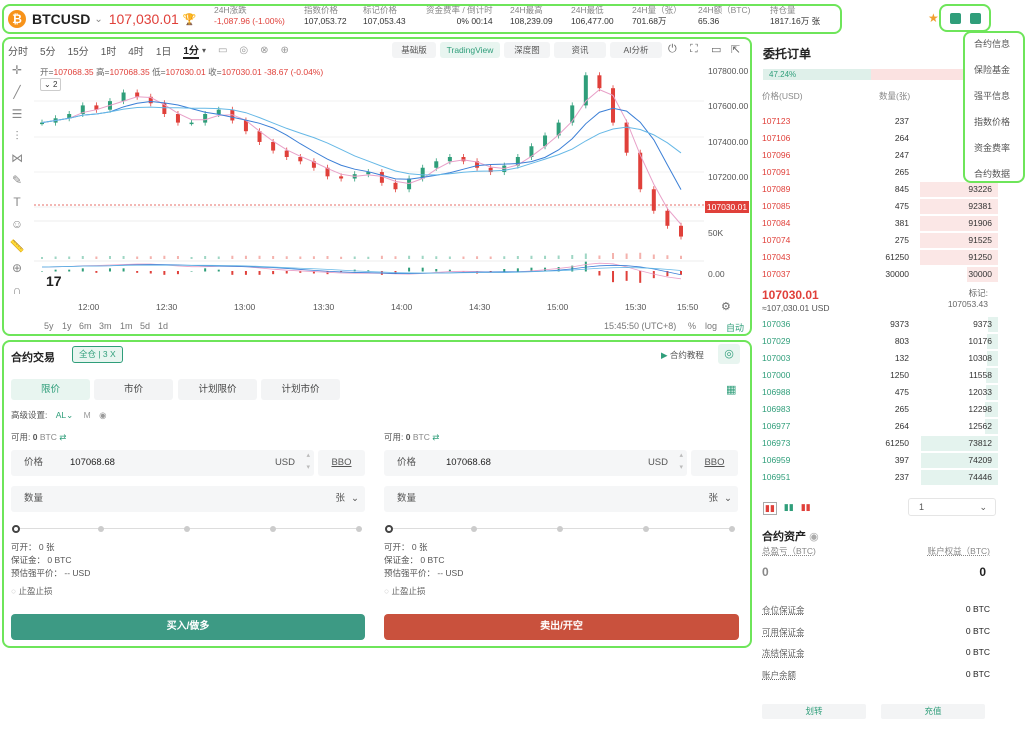  What do you see at coordinates (933, 711) in the screenshot?
I see `deposit-button: 充值` at bounding box center [933, 711].